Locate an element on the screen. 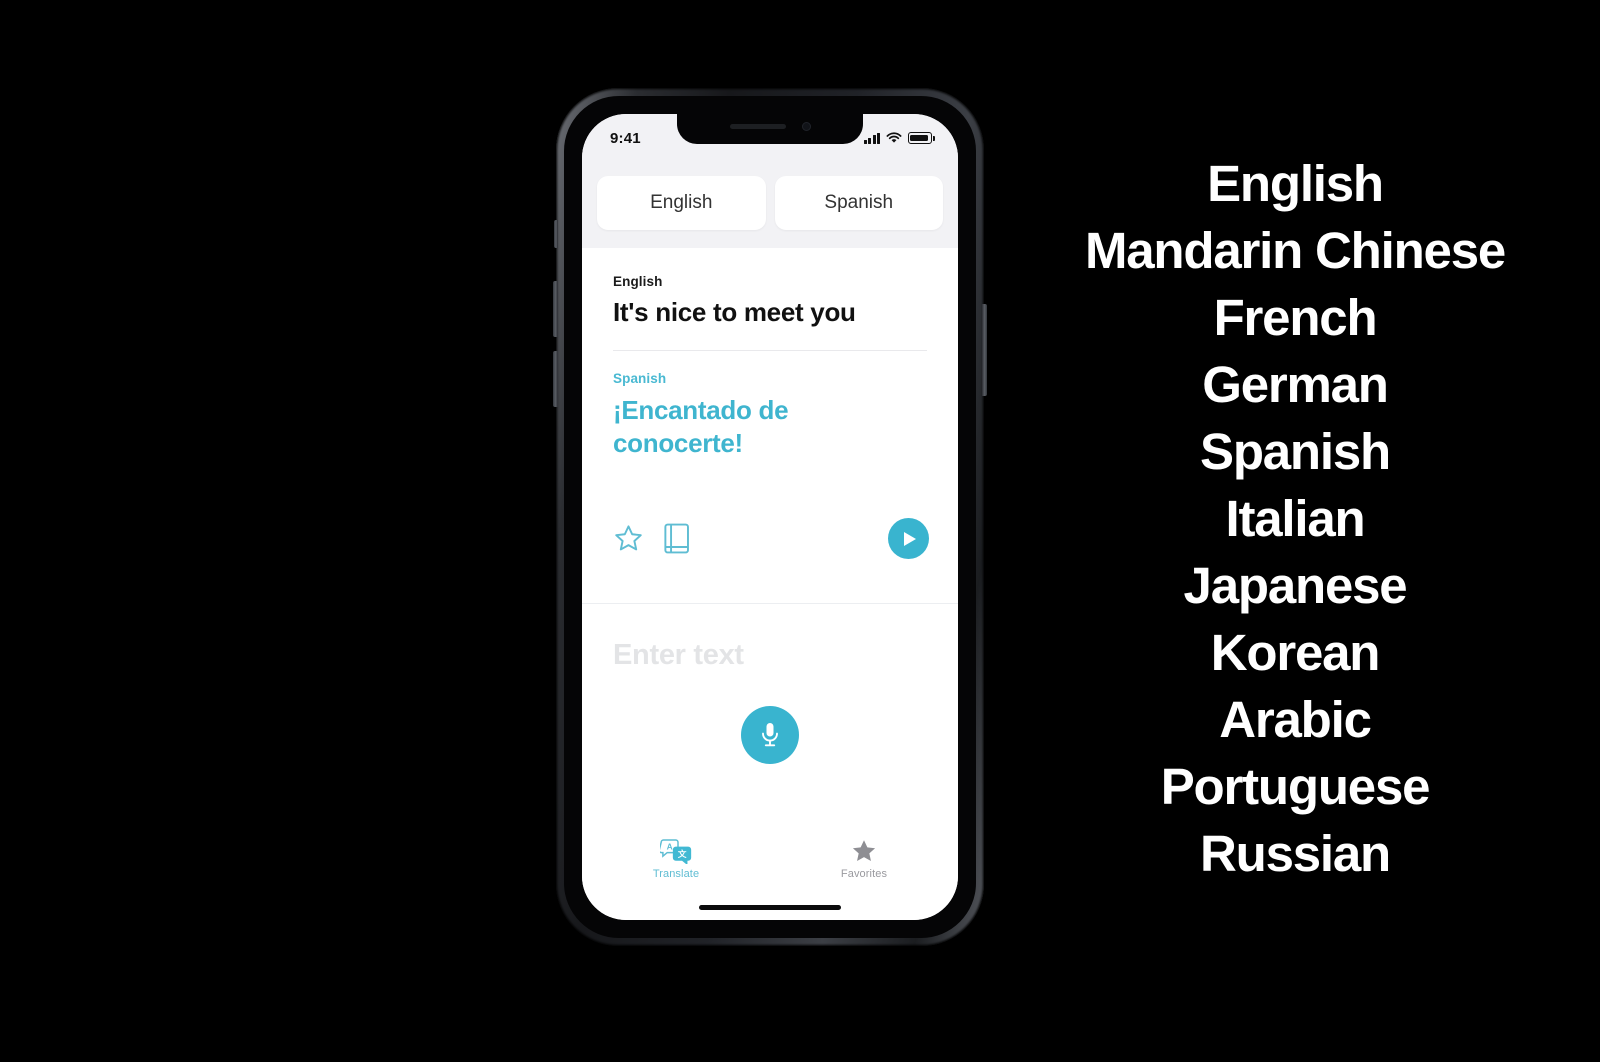 The width and height of the screenshot is (1600, 1062). text-input-section: Enter text is located at coordinates (770, 716).